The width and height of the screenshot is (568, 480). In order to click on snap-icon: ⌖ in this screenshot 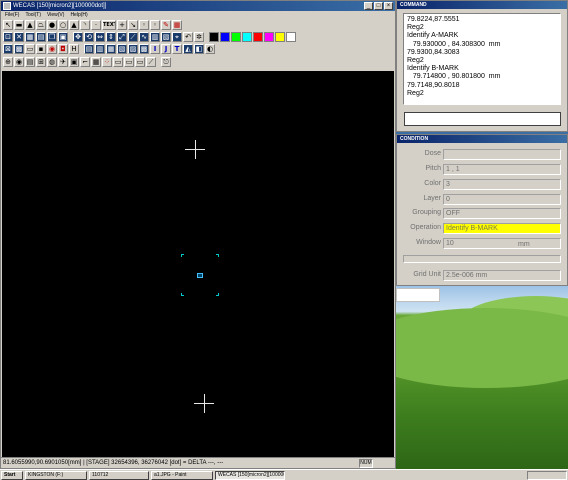, I will do `click(177, 37)`.